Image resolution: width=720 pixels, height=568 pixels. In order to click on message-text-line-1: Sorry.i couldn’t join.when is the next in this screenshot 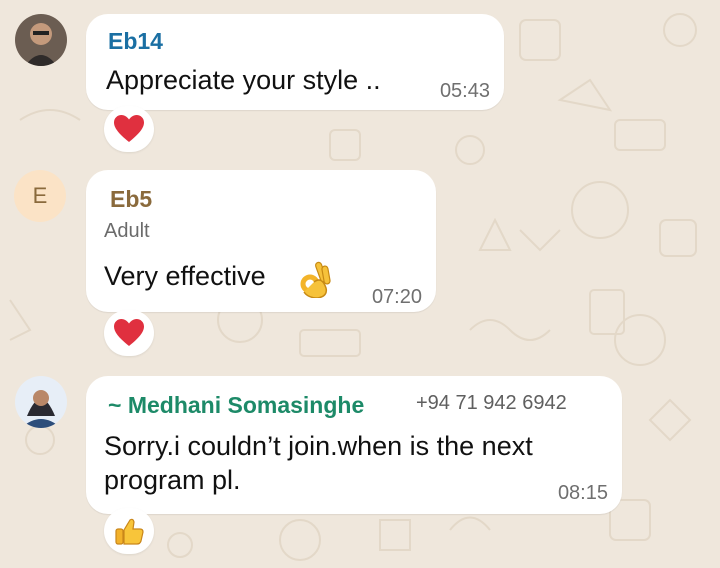, I will do `click(318, 446)`.